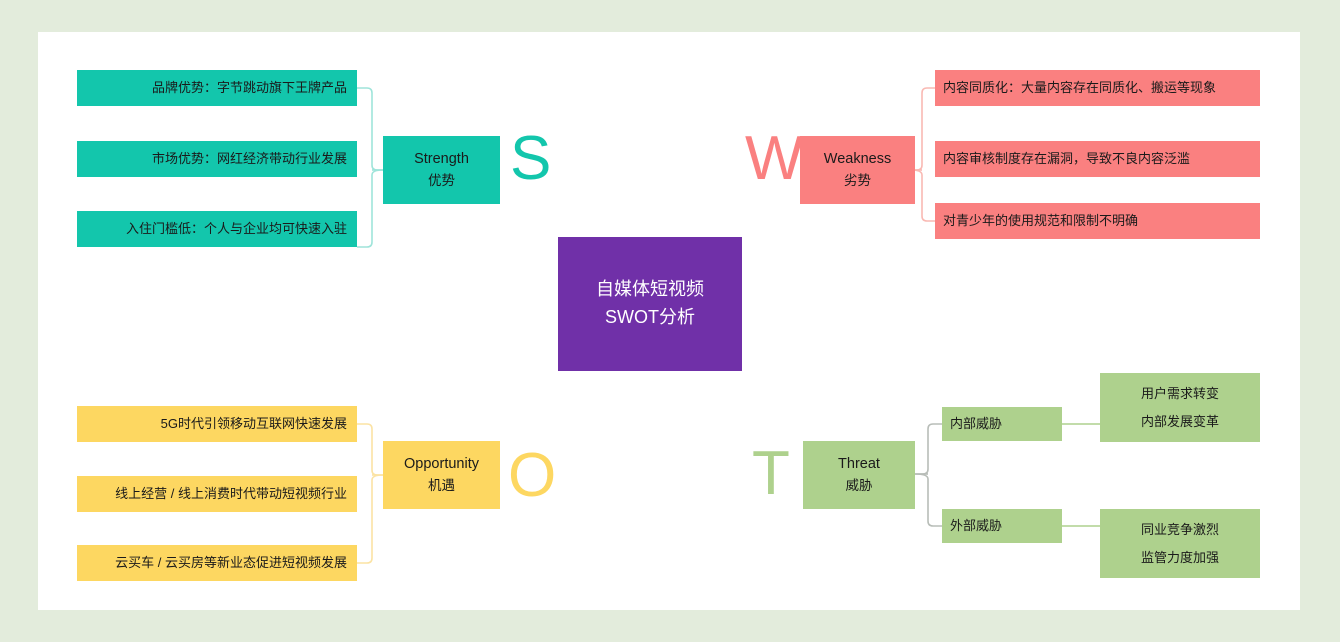 This screenshot has width=1340, height=642. I want to click on opportunity-item-2: 线上经营 / 线上消费时代带动短视频行业, so click(217, 494).